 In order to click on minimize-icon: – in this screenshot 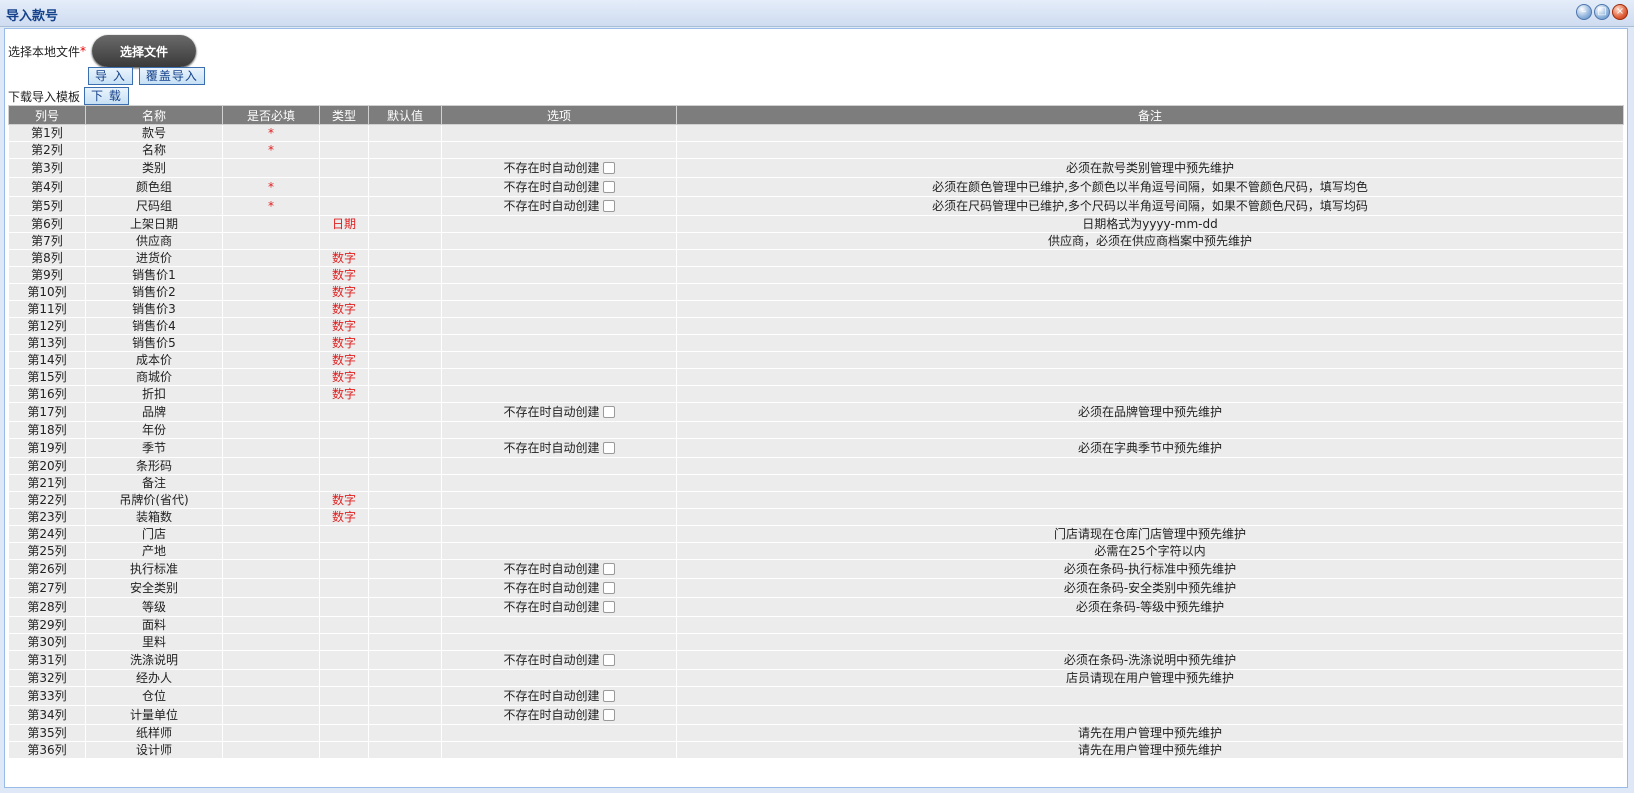, I will do `click(1584, 12)`.